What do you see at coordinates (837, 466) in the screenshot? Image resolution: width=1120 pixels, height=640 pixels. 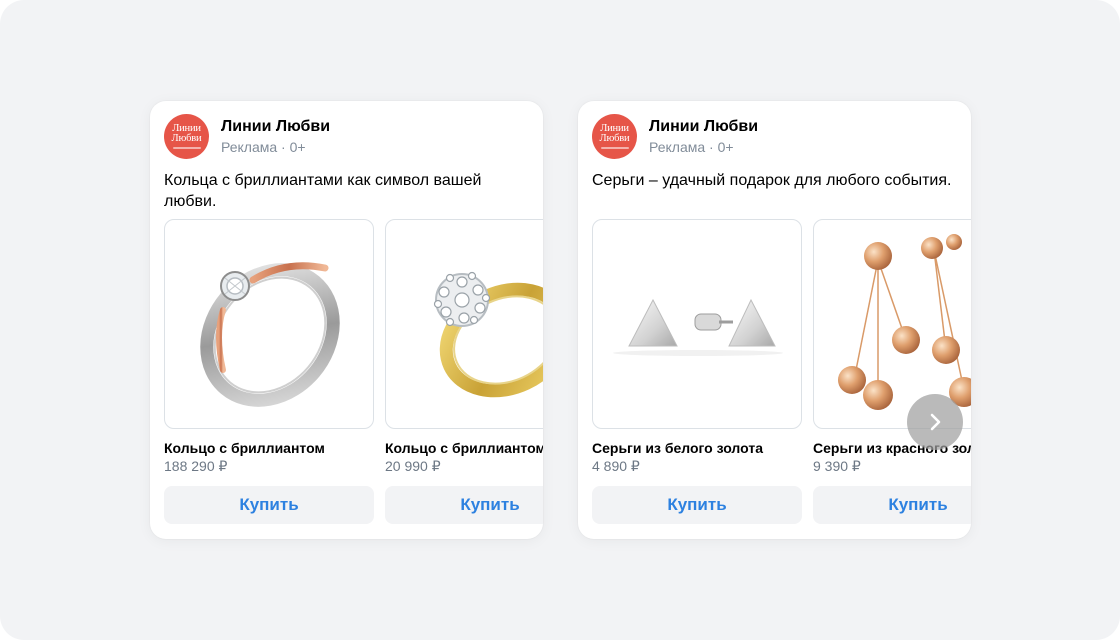 I see `product-price: 9 390 ₽` at bounding box center [837, 466].